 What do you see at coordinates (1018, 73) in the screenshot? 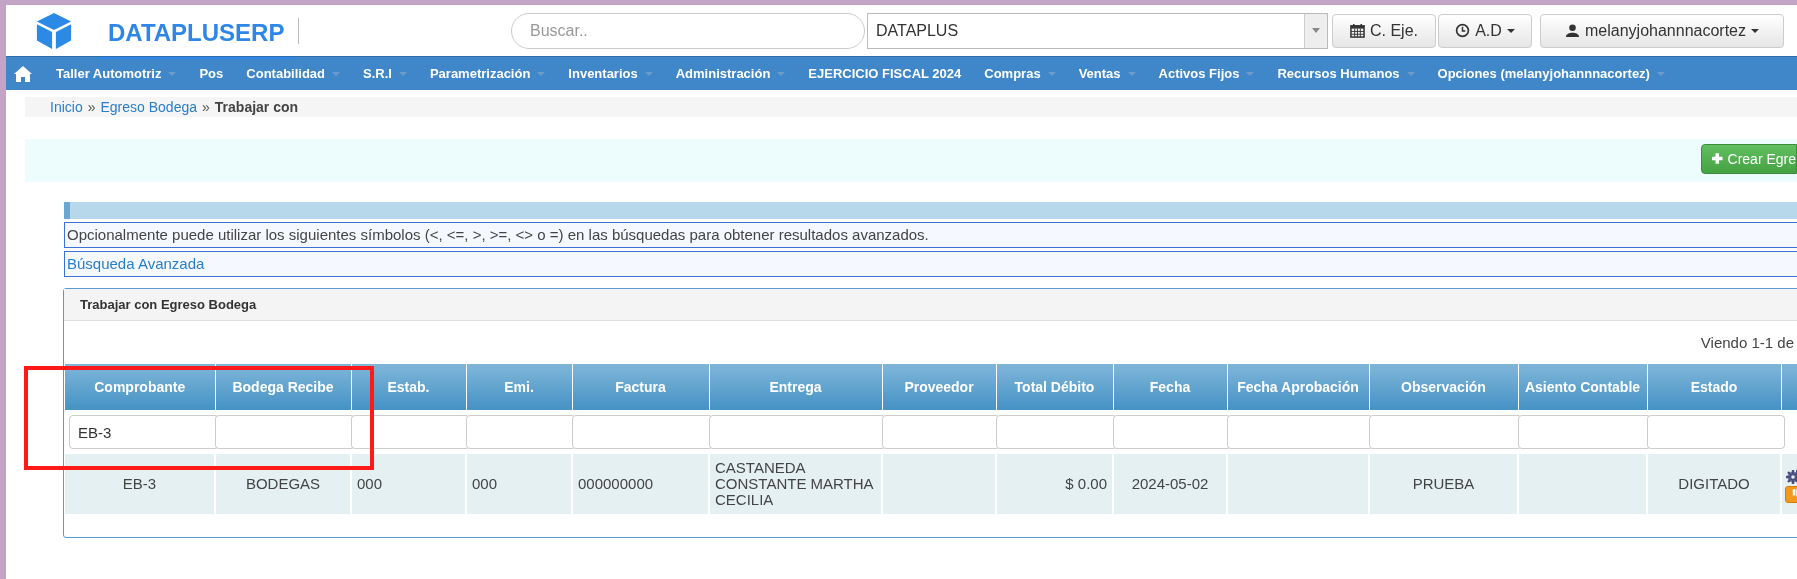
I see `menu-item: Compras` at bounding box center [1018, 73].